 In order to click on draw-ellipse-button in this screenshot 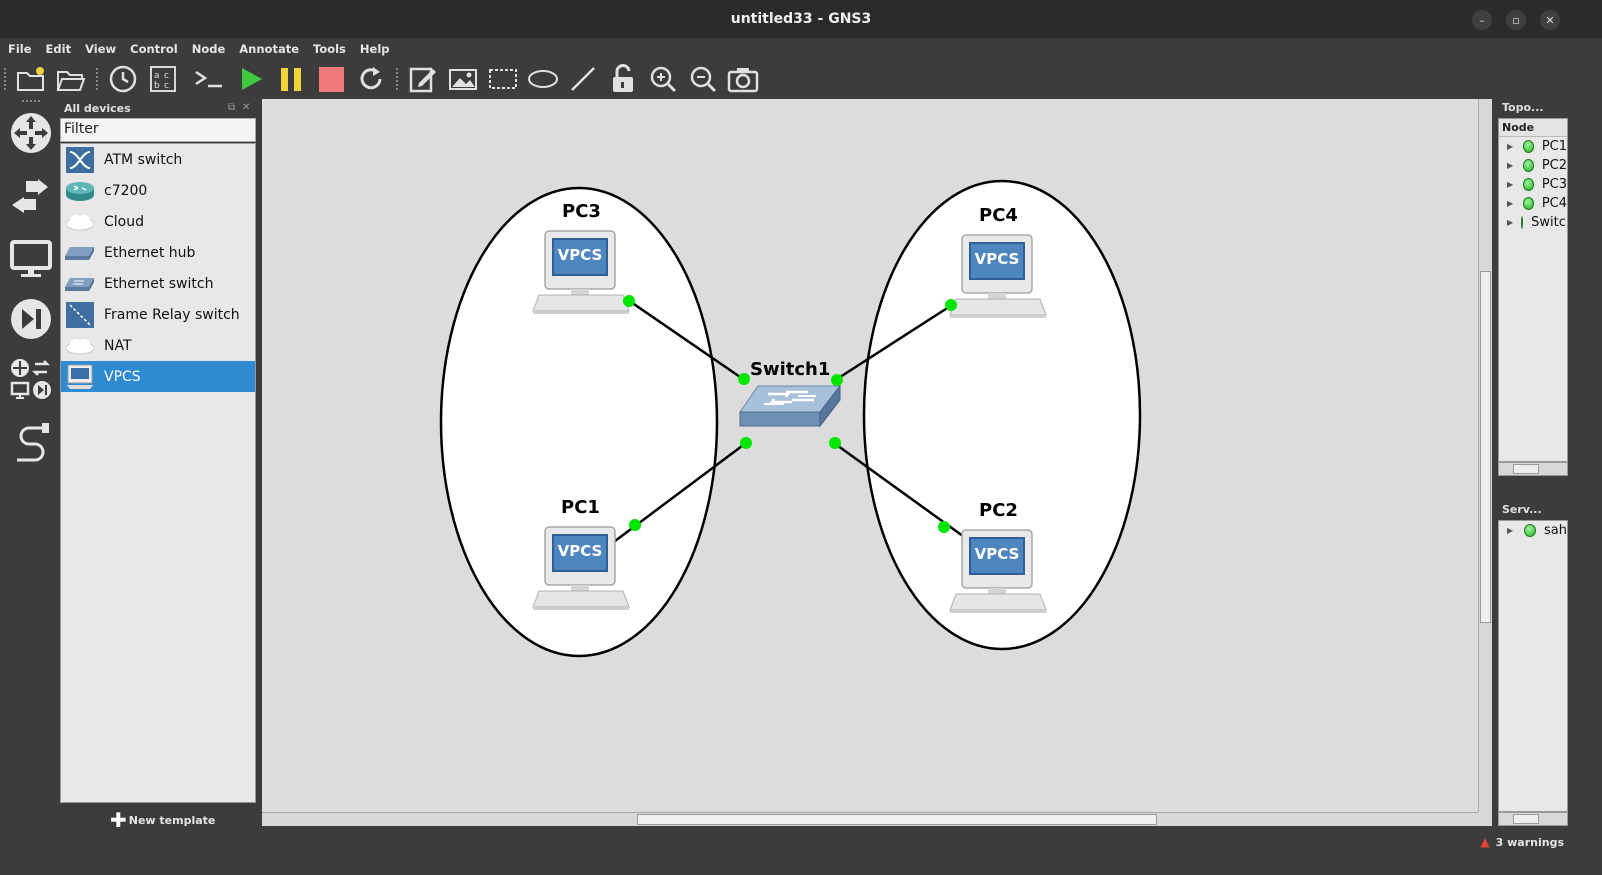, I will do `click(543, 79)`.